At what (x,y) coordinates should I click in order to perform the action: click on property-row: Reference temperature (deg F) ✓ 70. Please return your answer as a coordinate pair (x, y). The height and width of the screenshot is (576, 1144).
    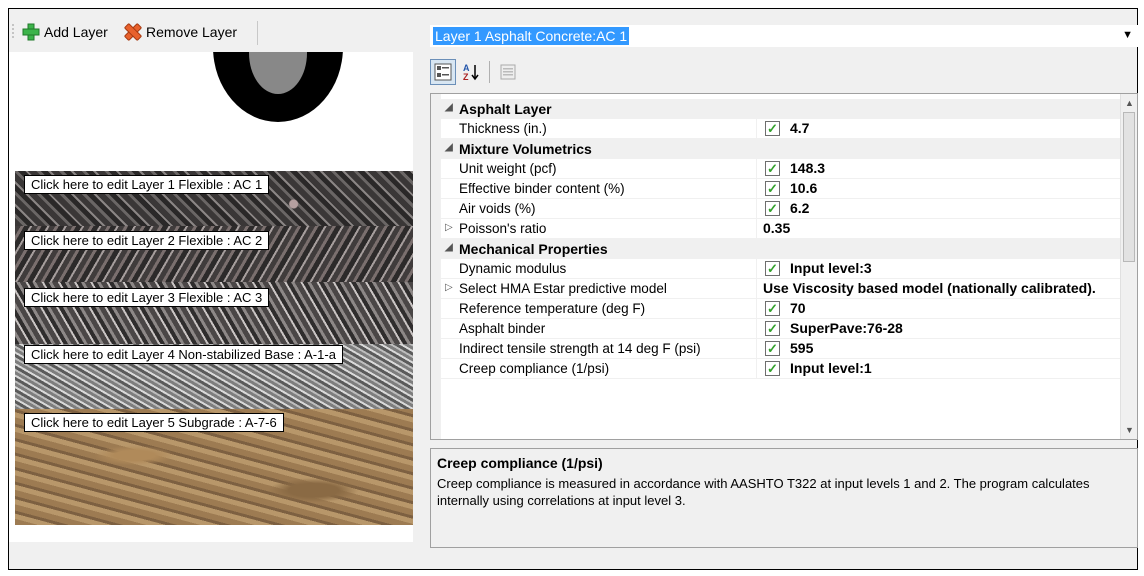
    Looking at the image, I should click on (776, 309).